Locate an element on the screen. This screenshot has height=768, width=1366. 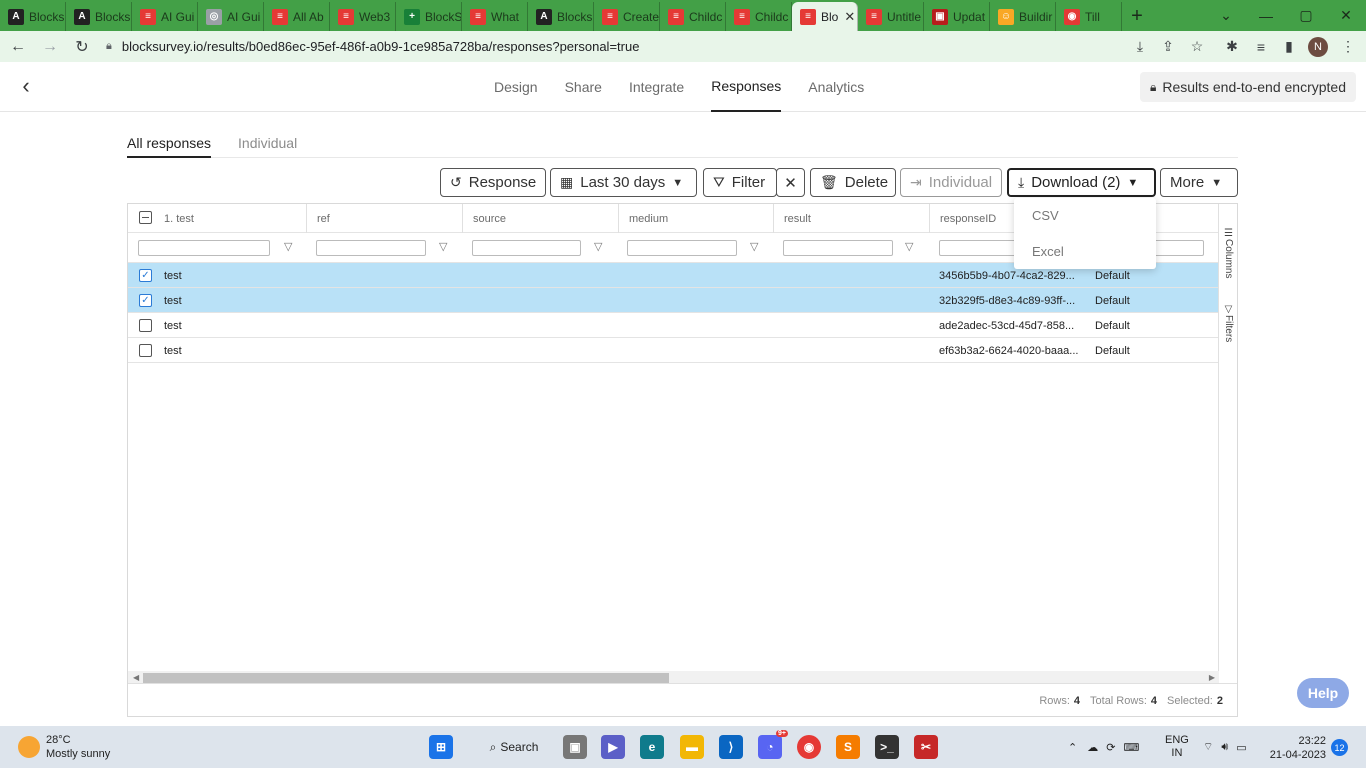
nav-share: Share is located at coordinates (583, 87).